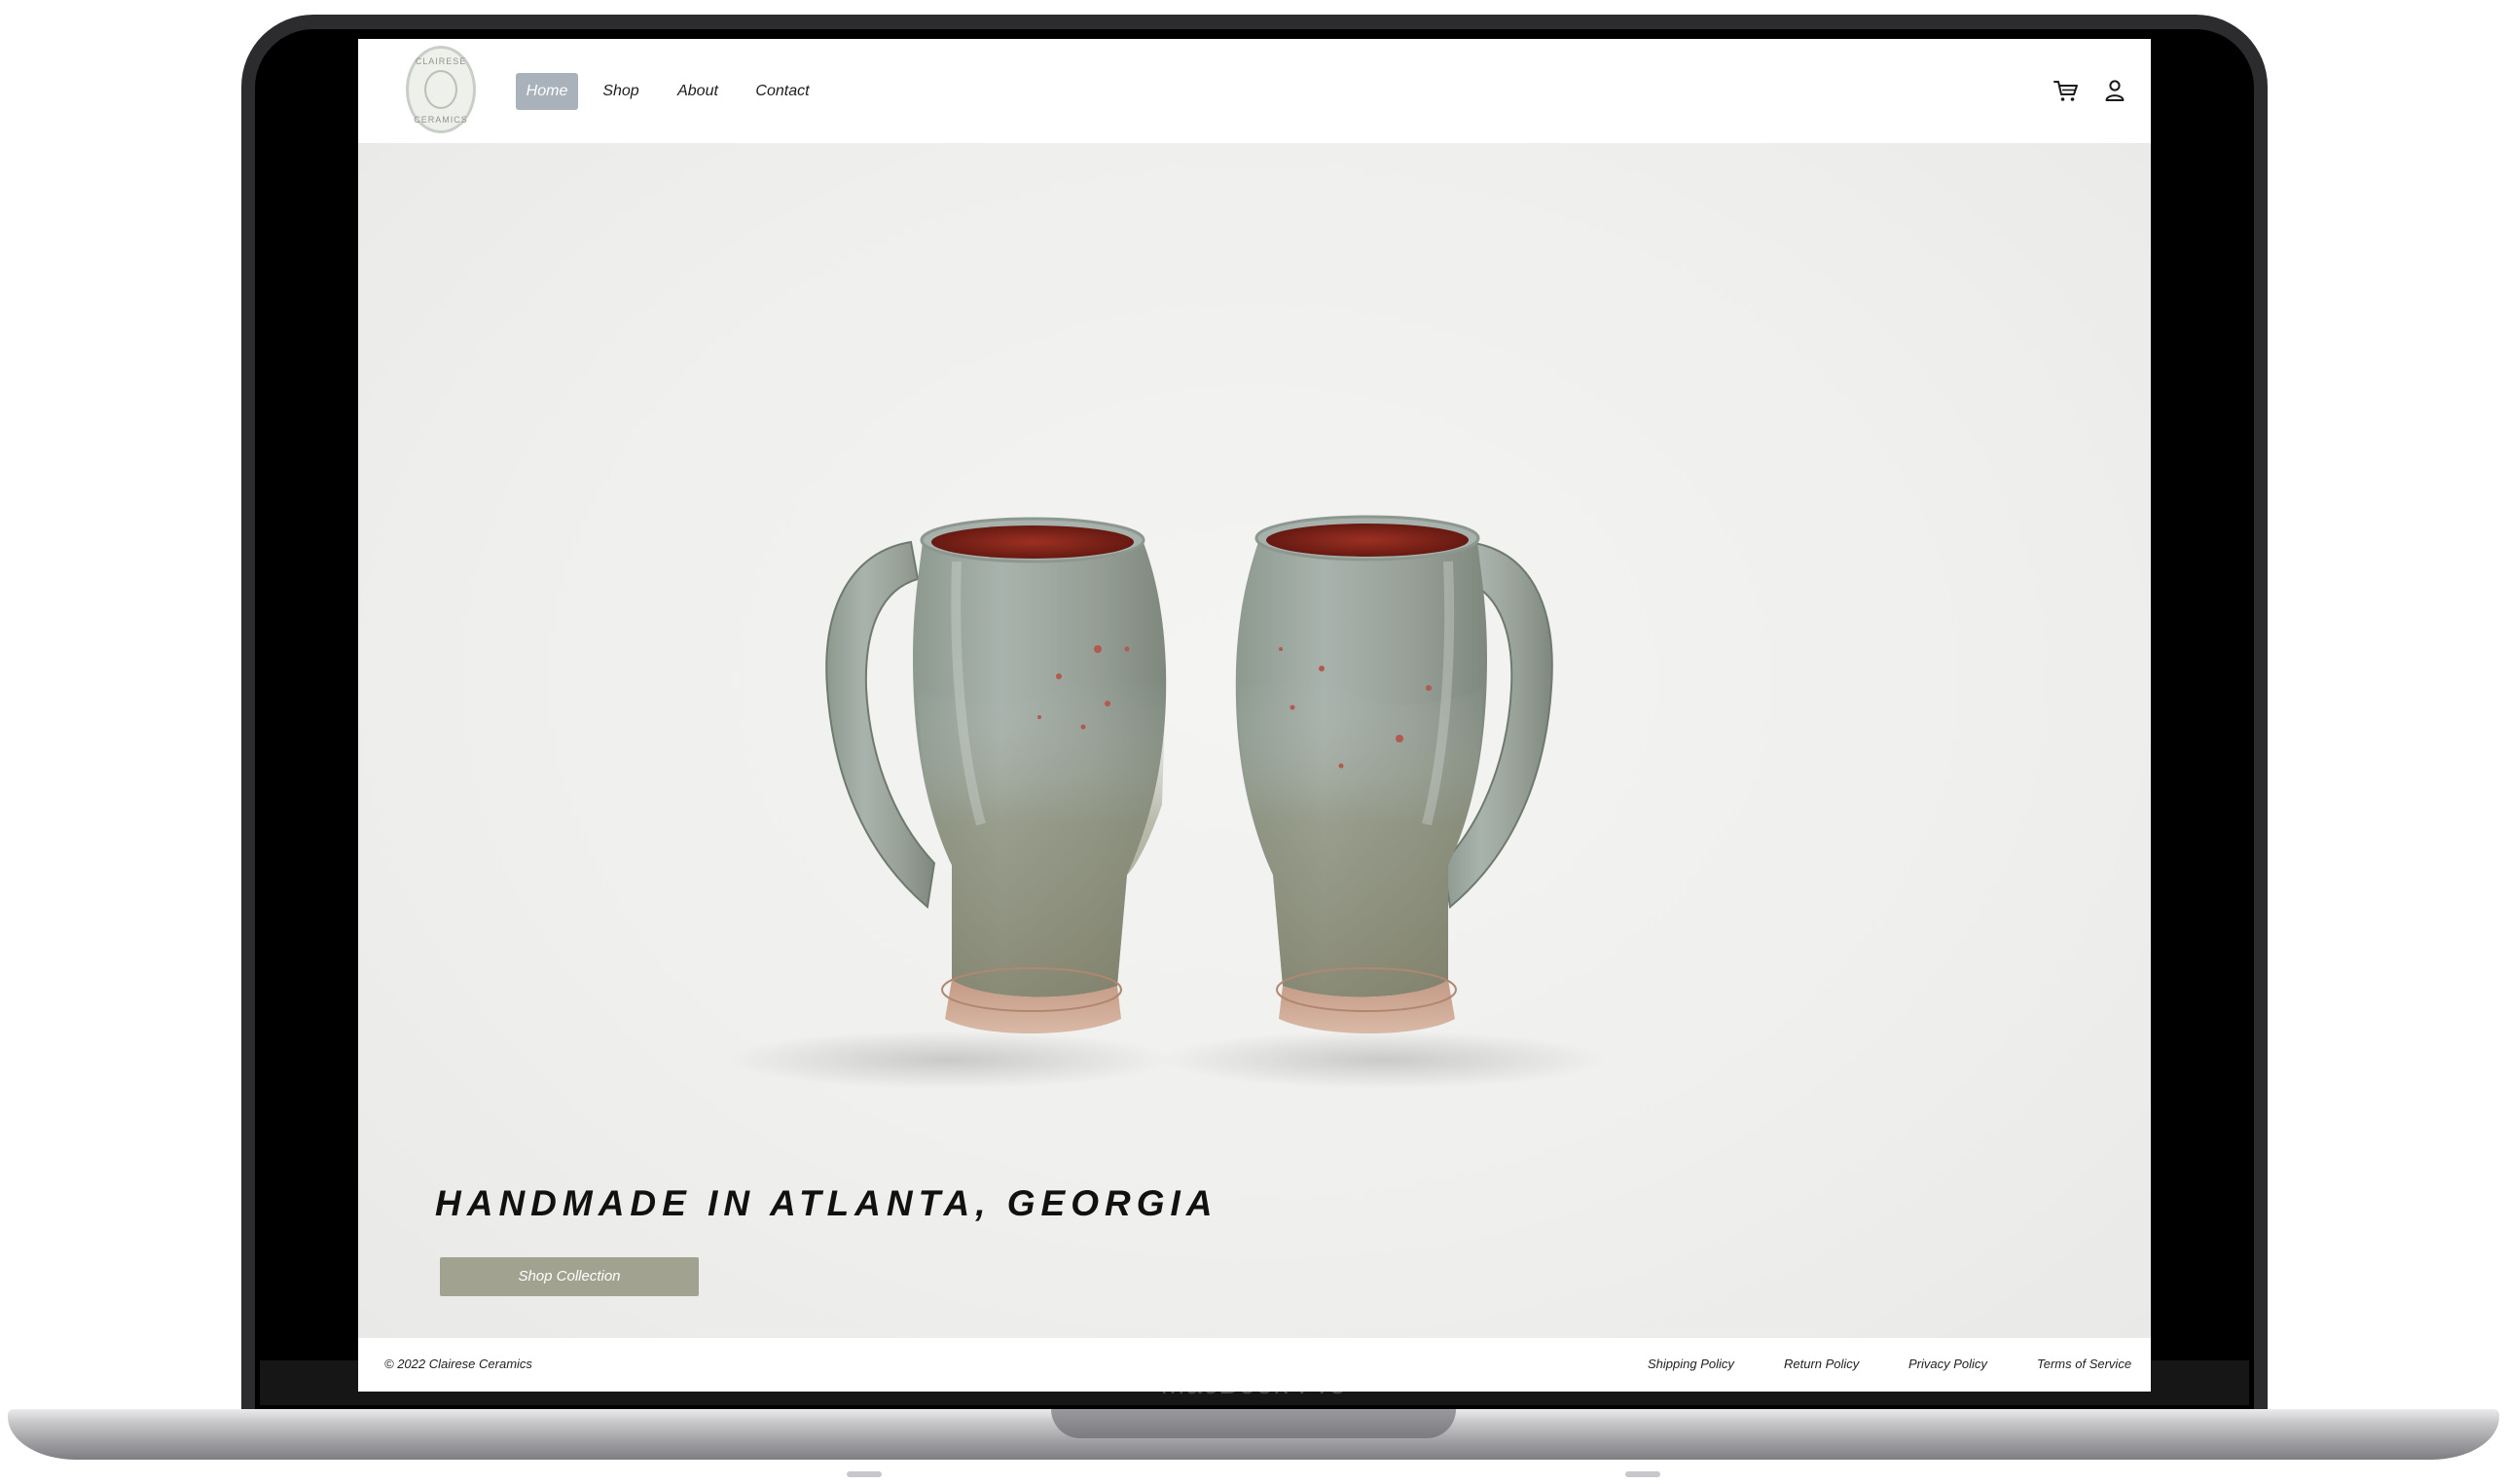  What do you see at coordinates (441, 61) in the screenshot?
I see `logo-text-top: CLAIRESE` at bounding box center [441, 61].